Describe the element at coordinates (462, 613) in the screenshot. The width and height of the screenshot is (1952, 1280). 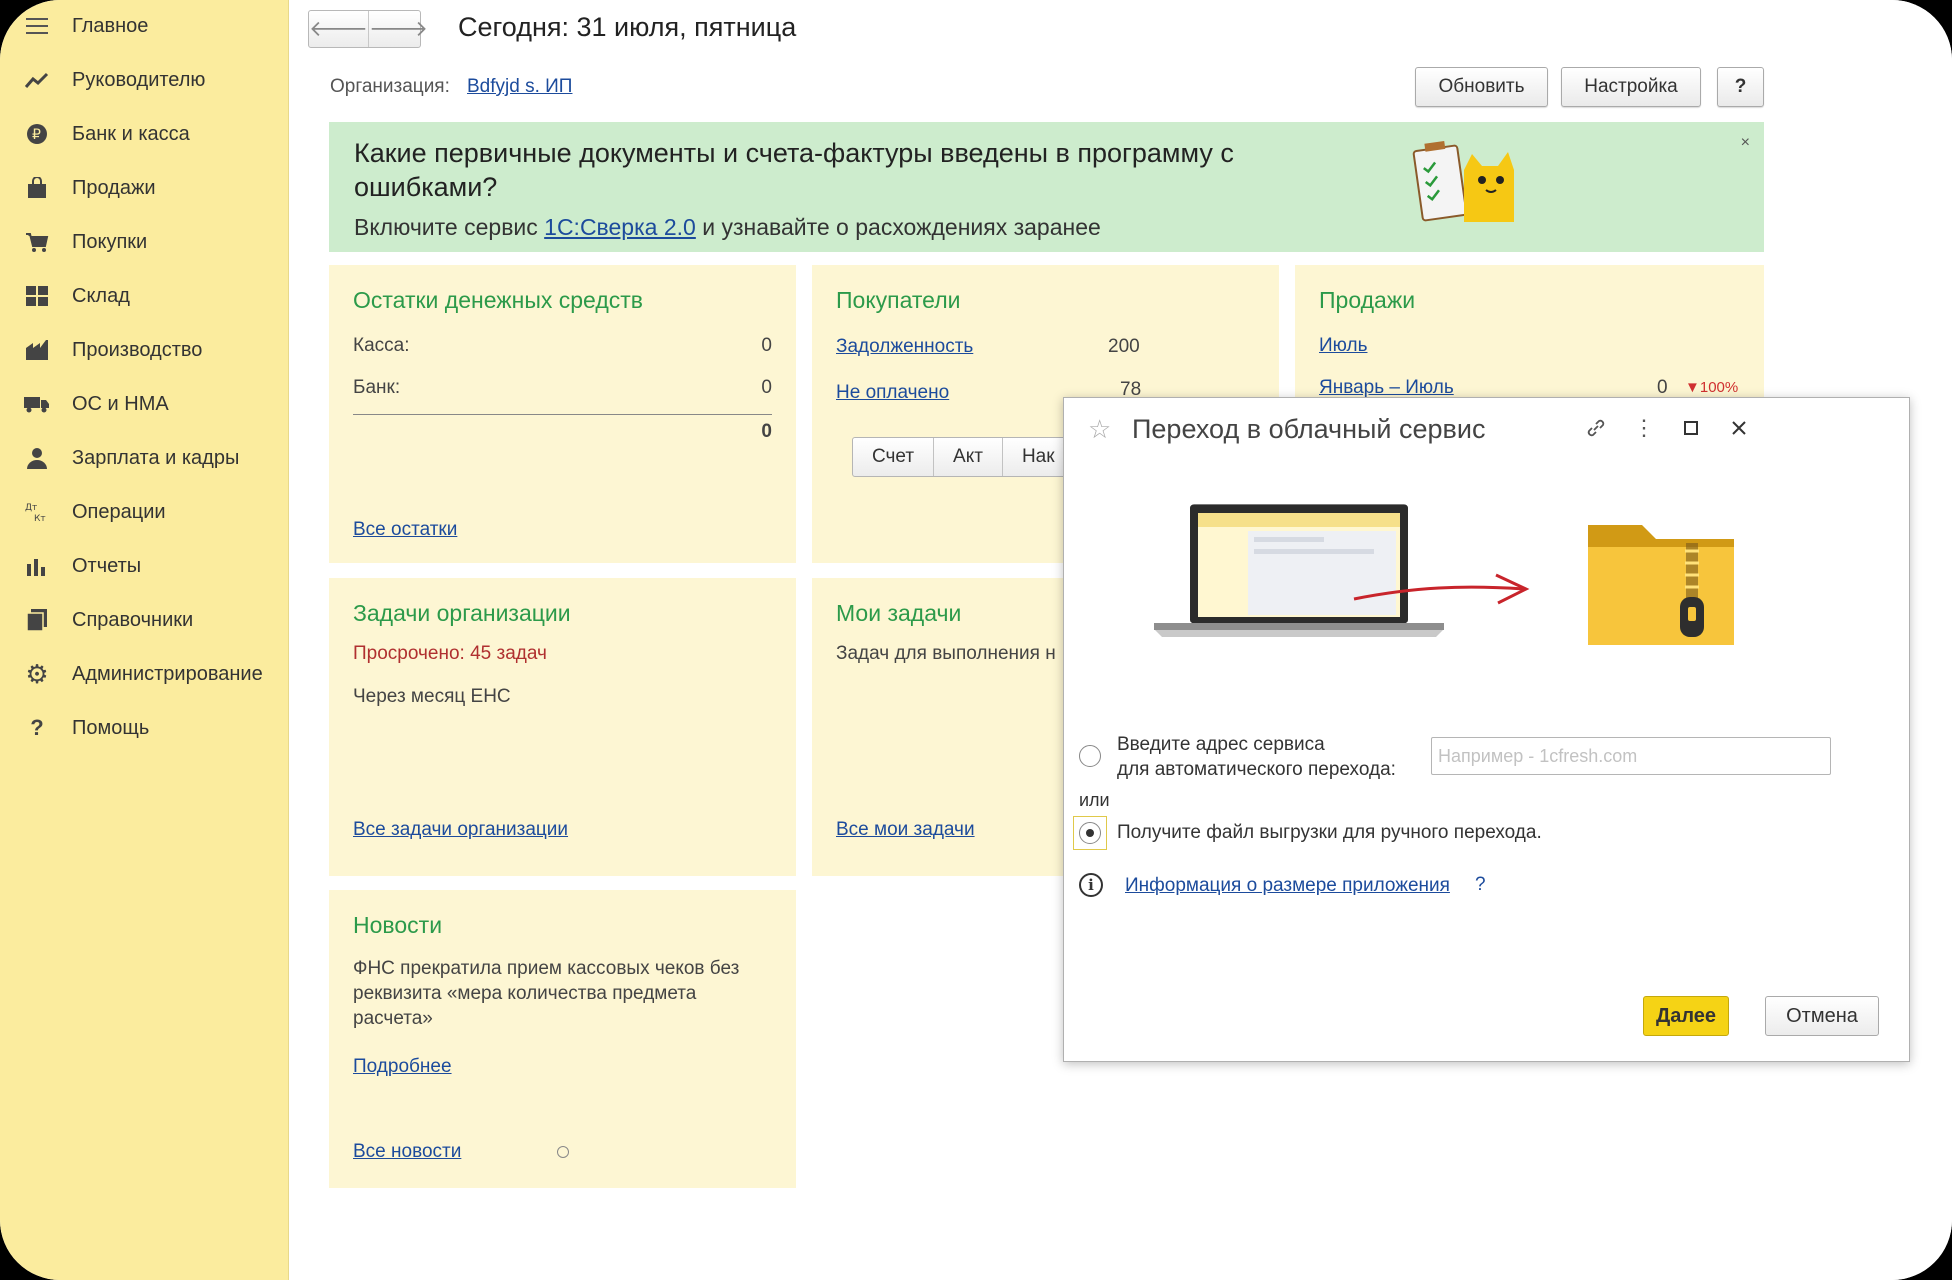
I see `card-title: Задачи организации` at that location.